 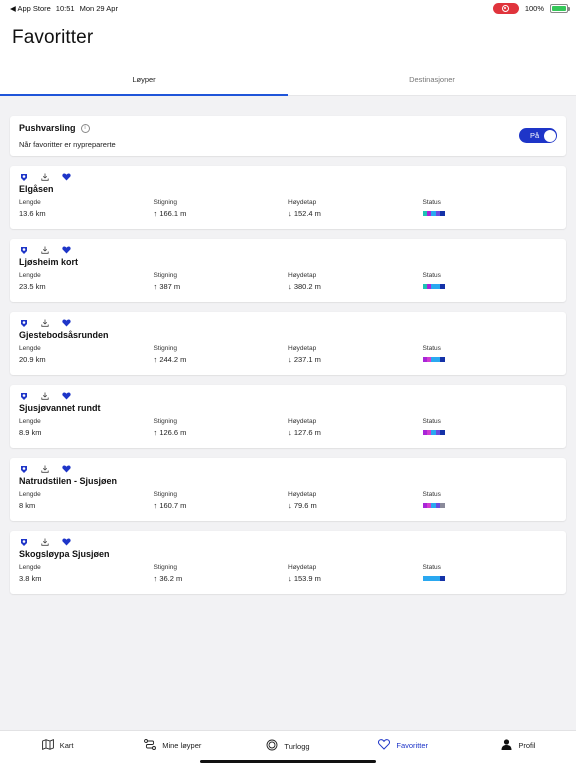 I want to click on push-title: Pushvarsling, so click(x=47, y=128).